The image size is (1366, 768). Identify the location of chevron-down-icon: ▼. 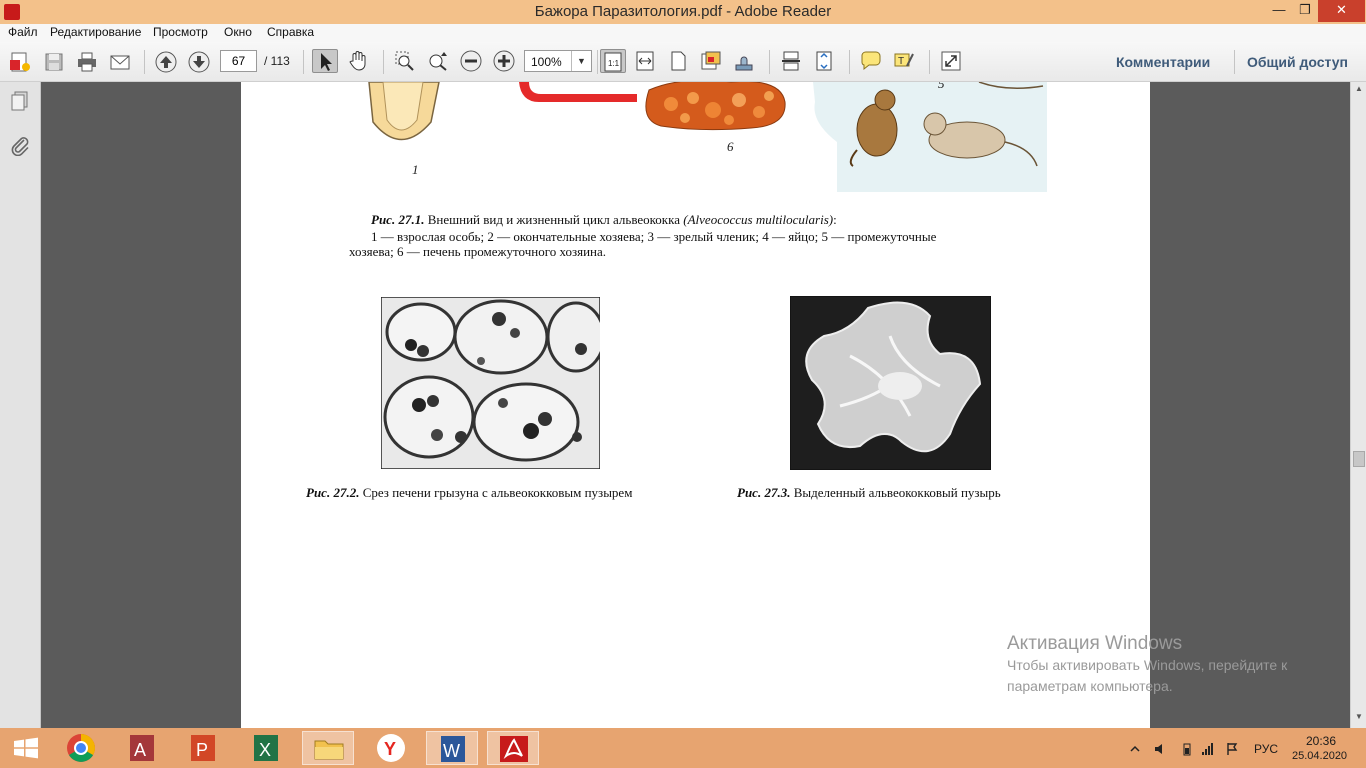
(581, 61).